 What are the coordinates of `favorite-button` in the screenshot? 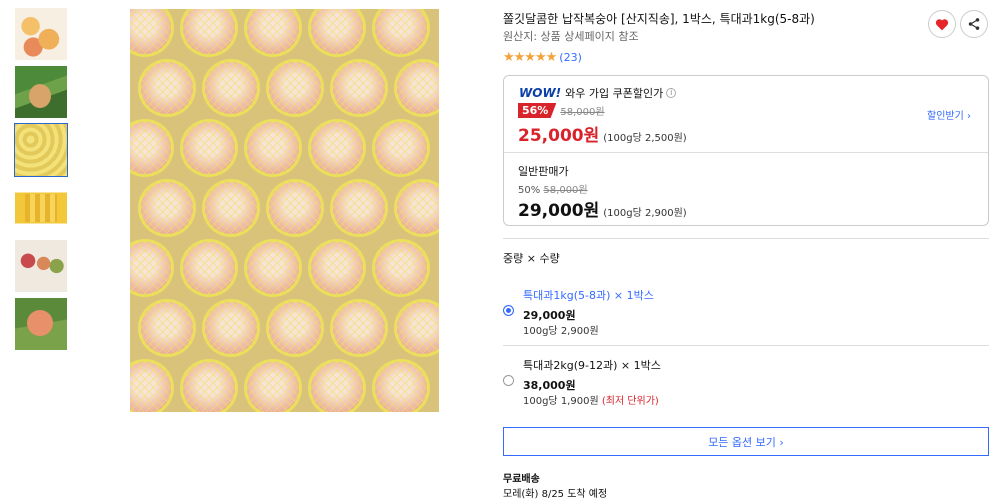 It's located at (942, 24).